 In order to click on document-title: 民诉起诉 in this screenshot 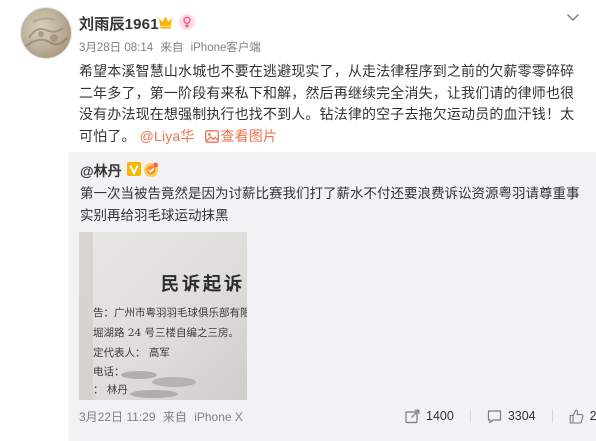, I will do `click(203, 284)`.